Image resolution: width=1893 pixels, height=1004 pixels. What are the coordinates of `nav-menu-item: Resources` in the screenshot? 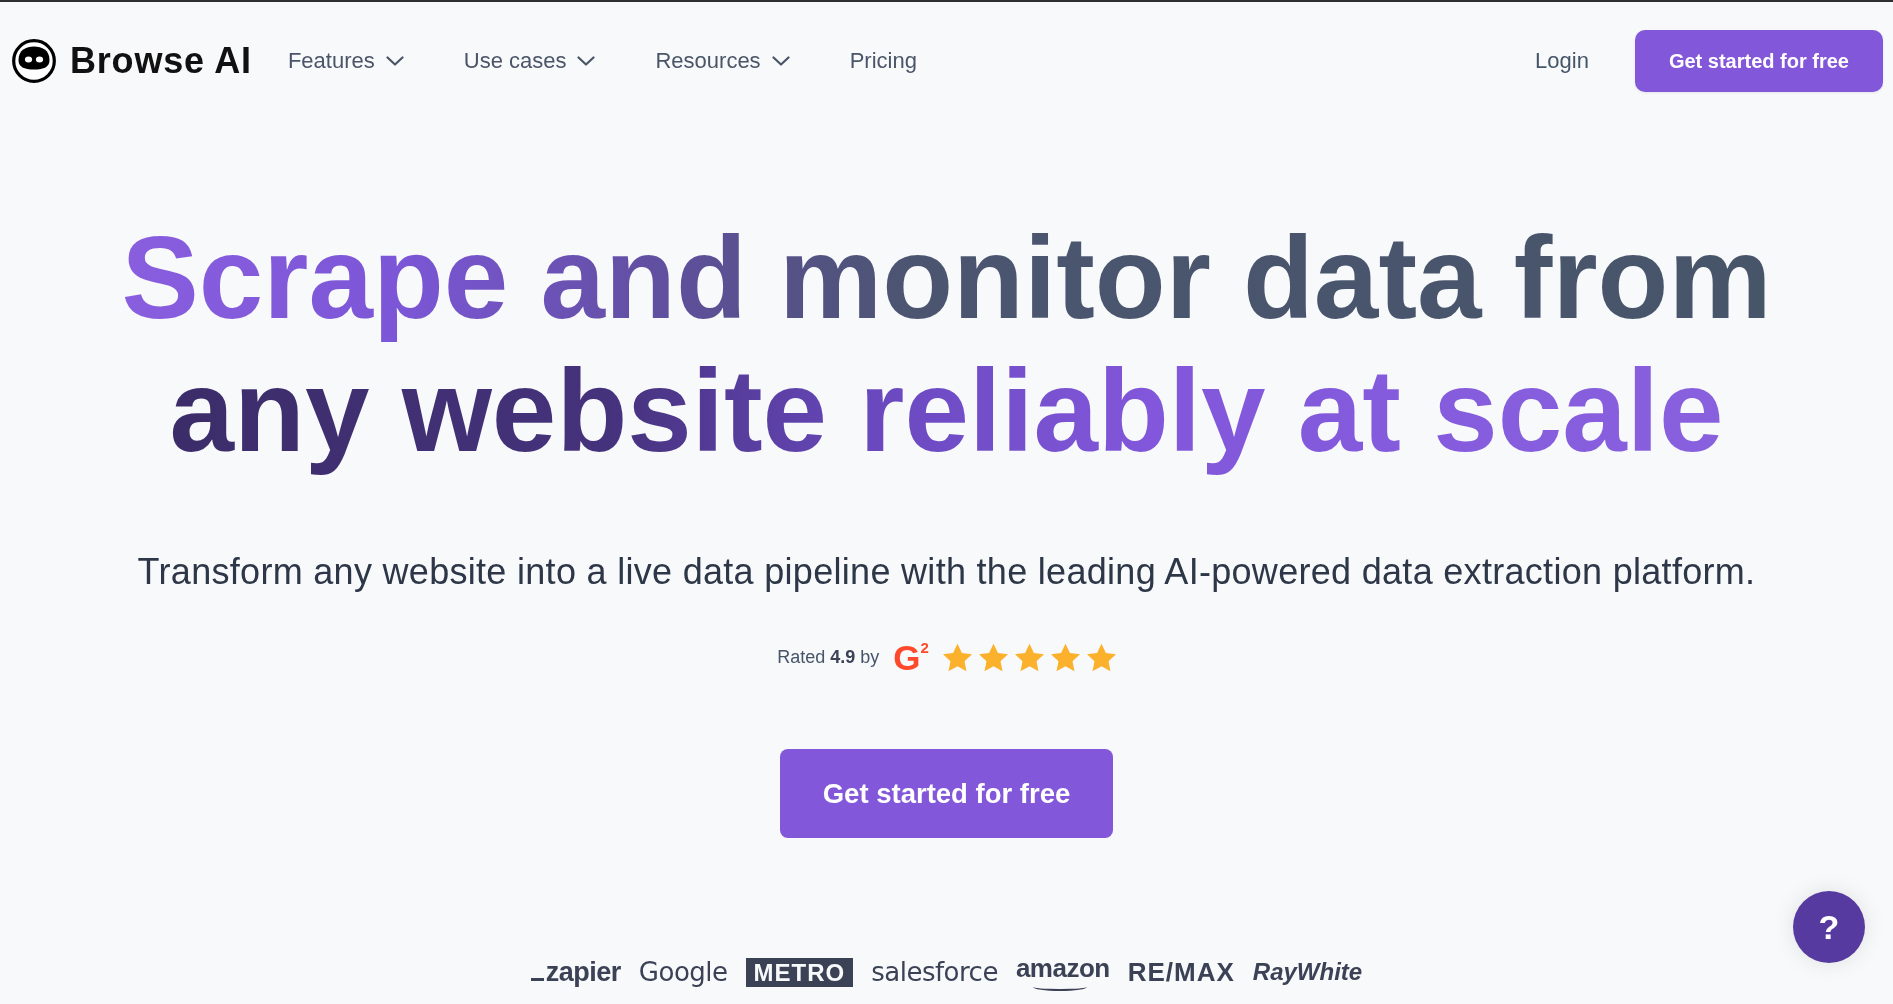 It's located at (722, 61).